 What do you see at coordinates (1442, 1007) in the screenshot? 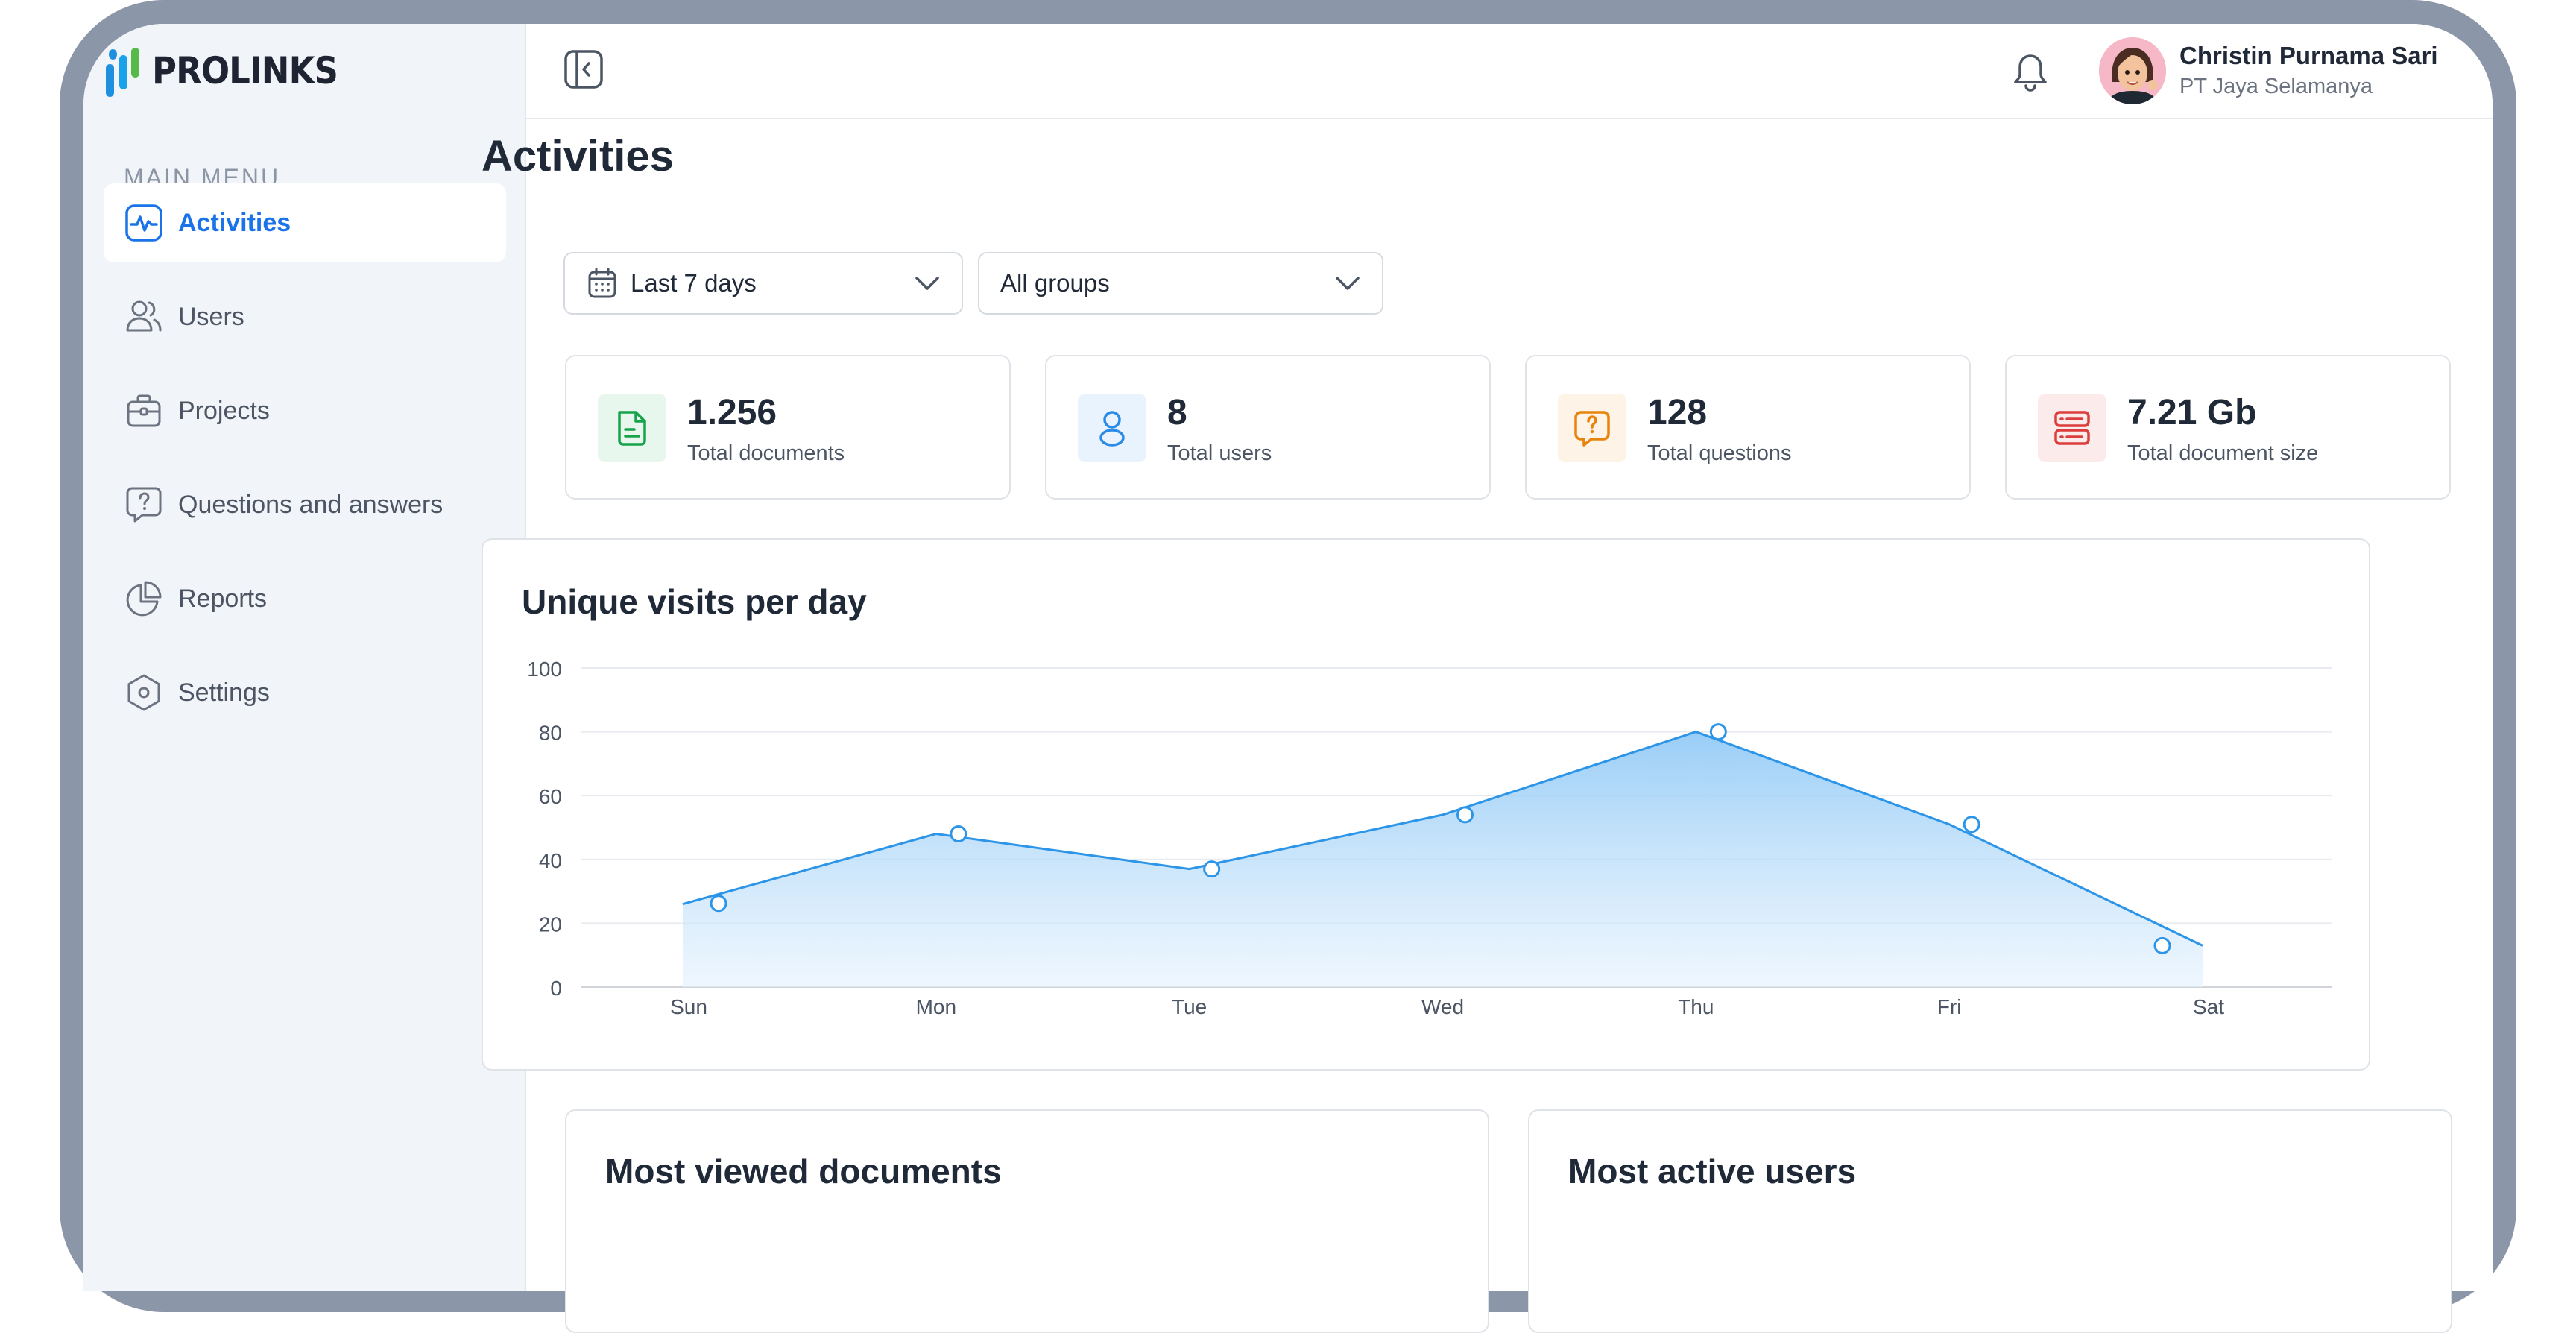
I see `x-tick-label: Wed` at bounding box center [1442, 1007].